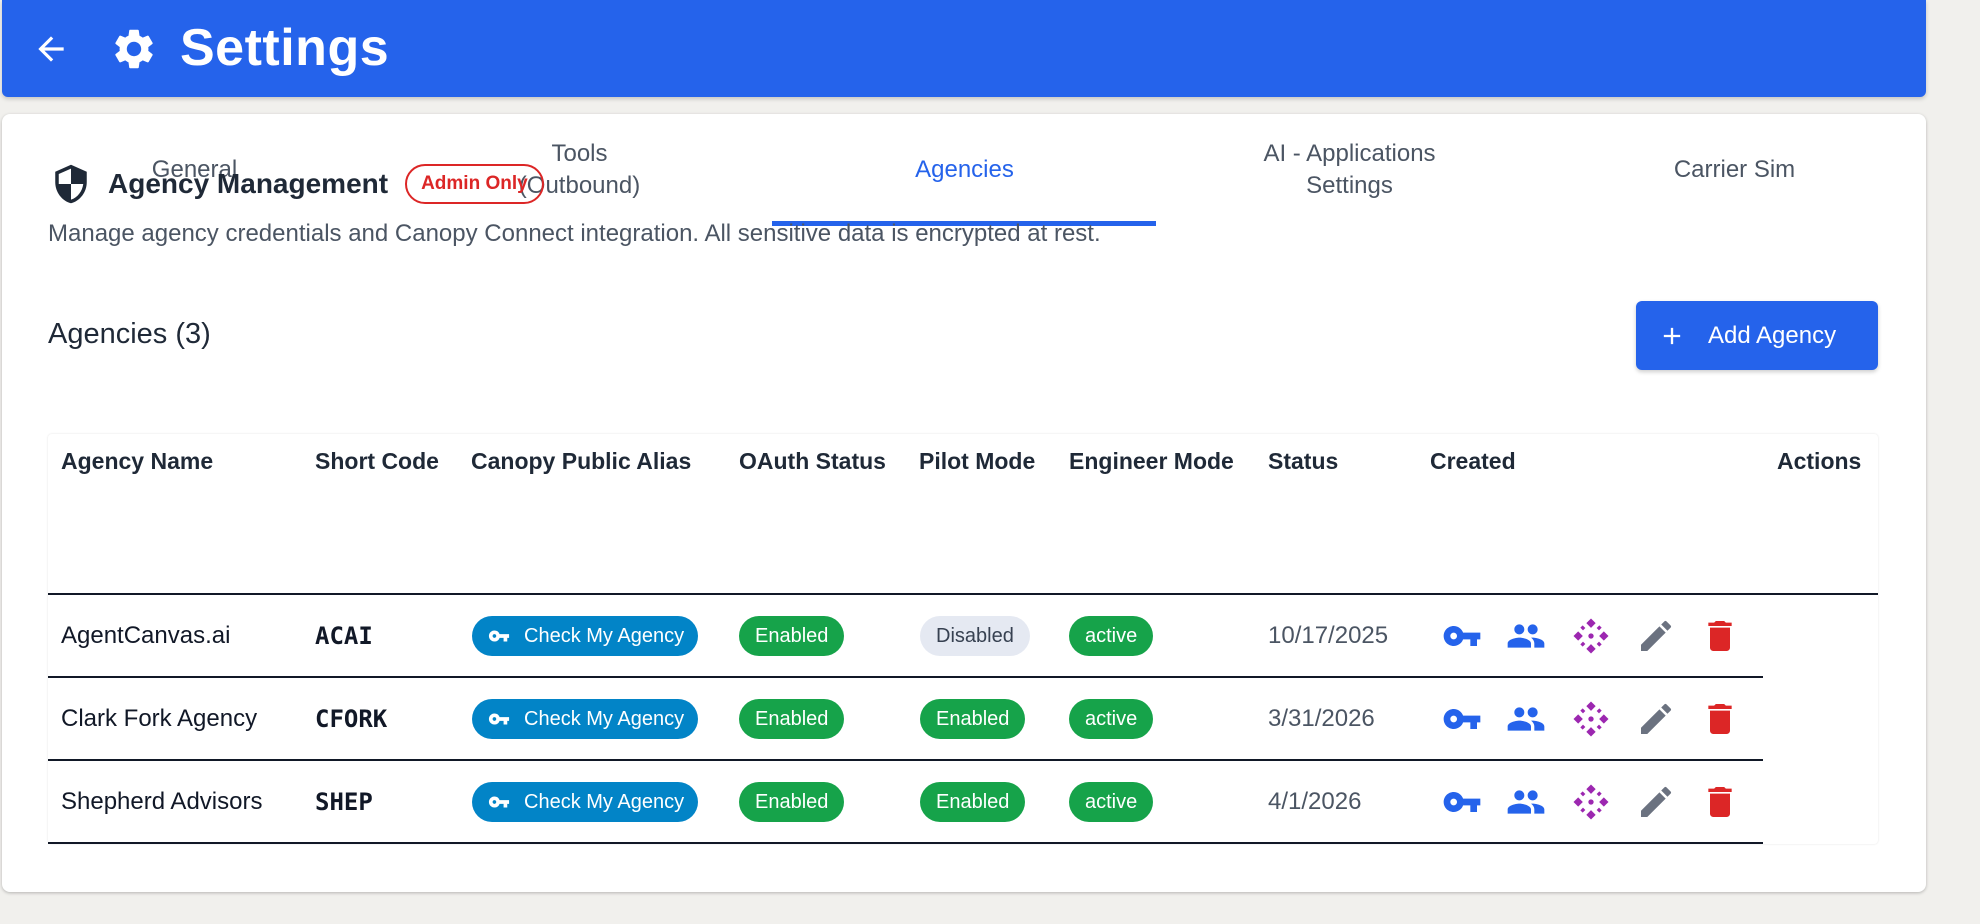 The width and height of the screenshot is (1980, 924). What do you see at coordinates (162, 801) in the screenshot?
I see `agency-name: Shepherd Advisors` at bounding box center [162, 801].